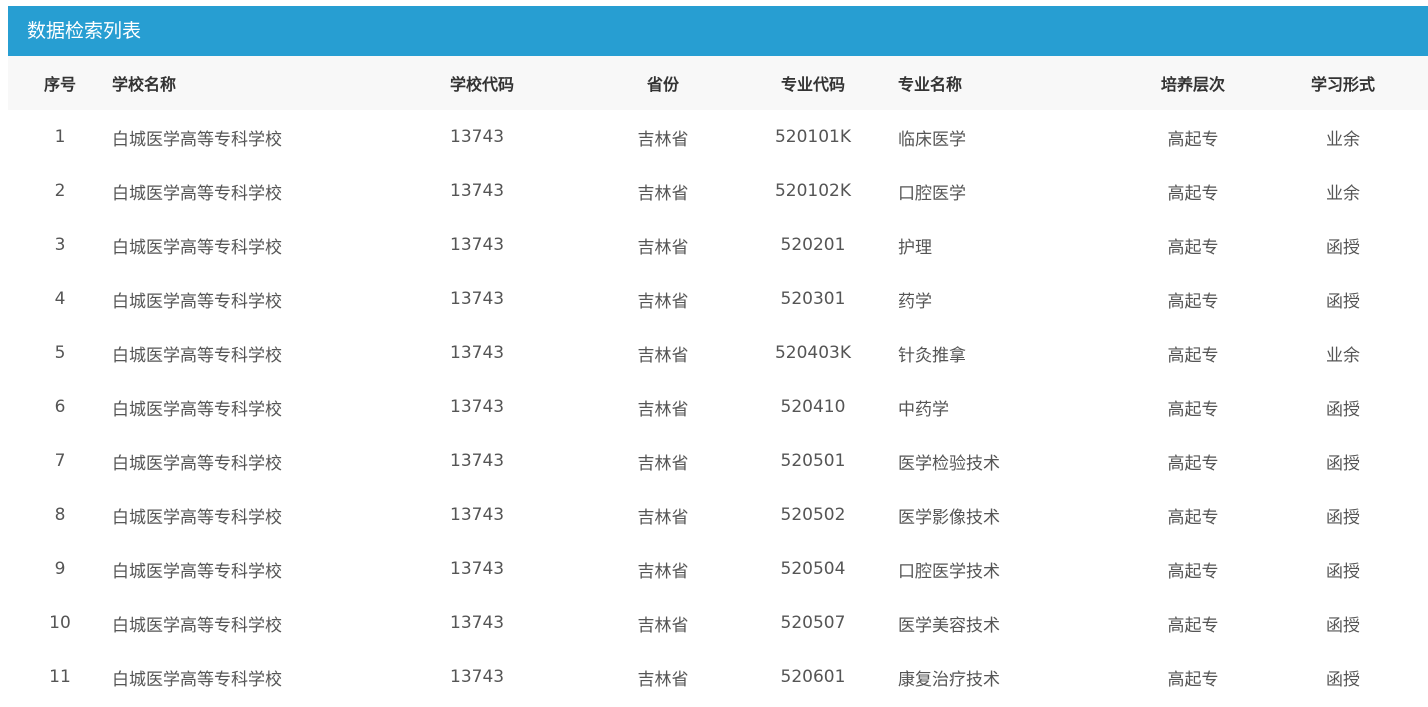  Describe the element at coordinates (718, 83) in the screenshot. I see `table-header-row: 序号 学校名称 学校代码 省份 专业代码 专业名称 培养层次 学习形式` at that location.